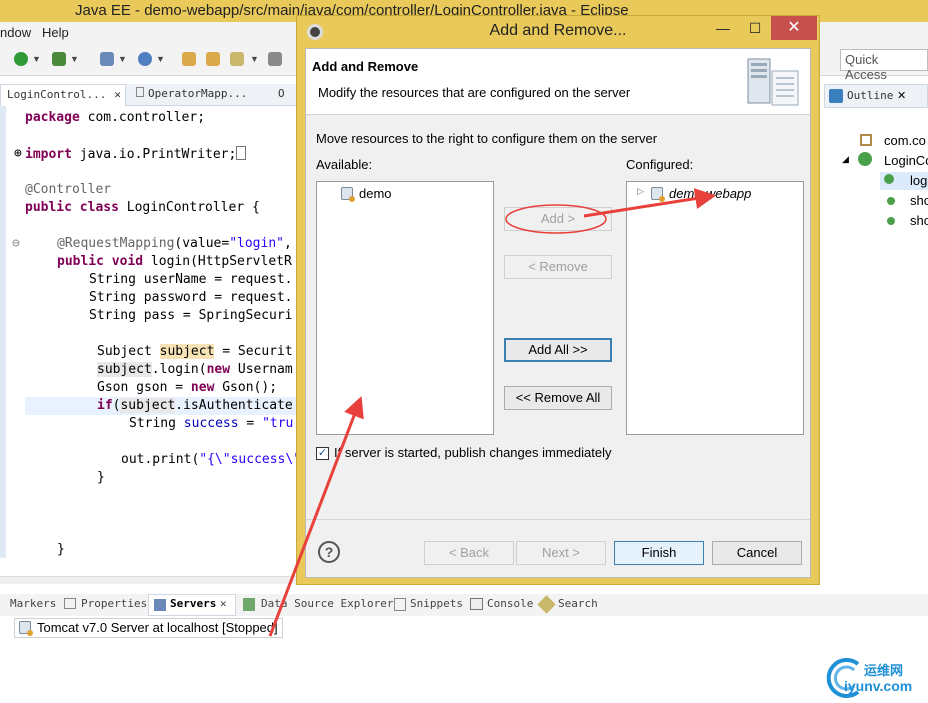 The height and width of the screenshot is (703, 928). I want to click on cancel-button: Cancel, so click(757, 553).